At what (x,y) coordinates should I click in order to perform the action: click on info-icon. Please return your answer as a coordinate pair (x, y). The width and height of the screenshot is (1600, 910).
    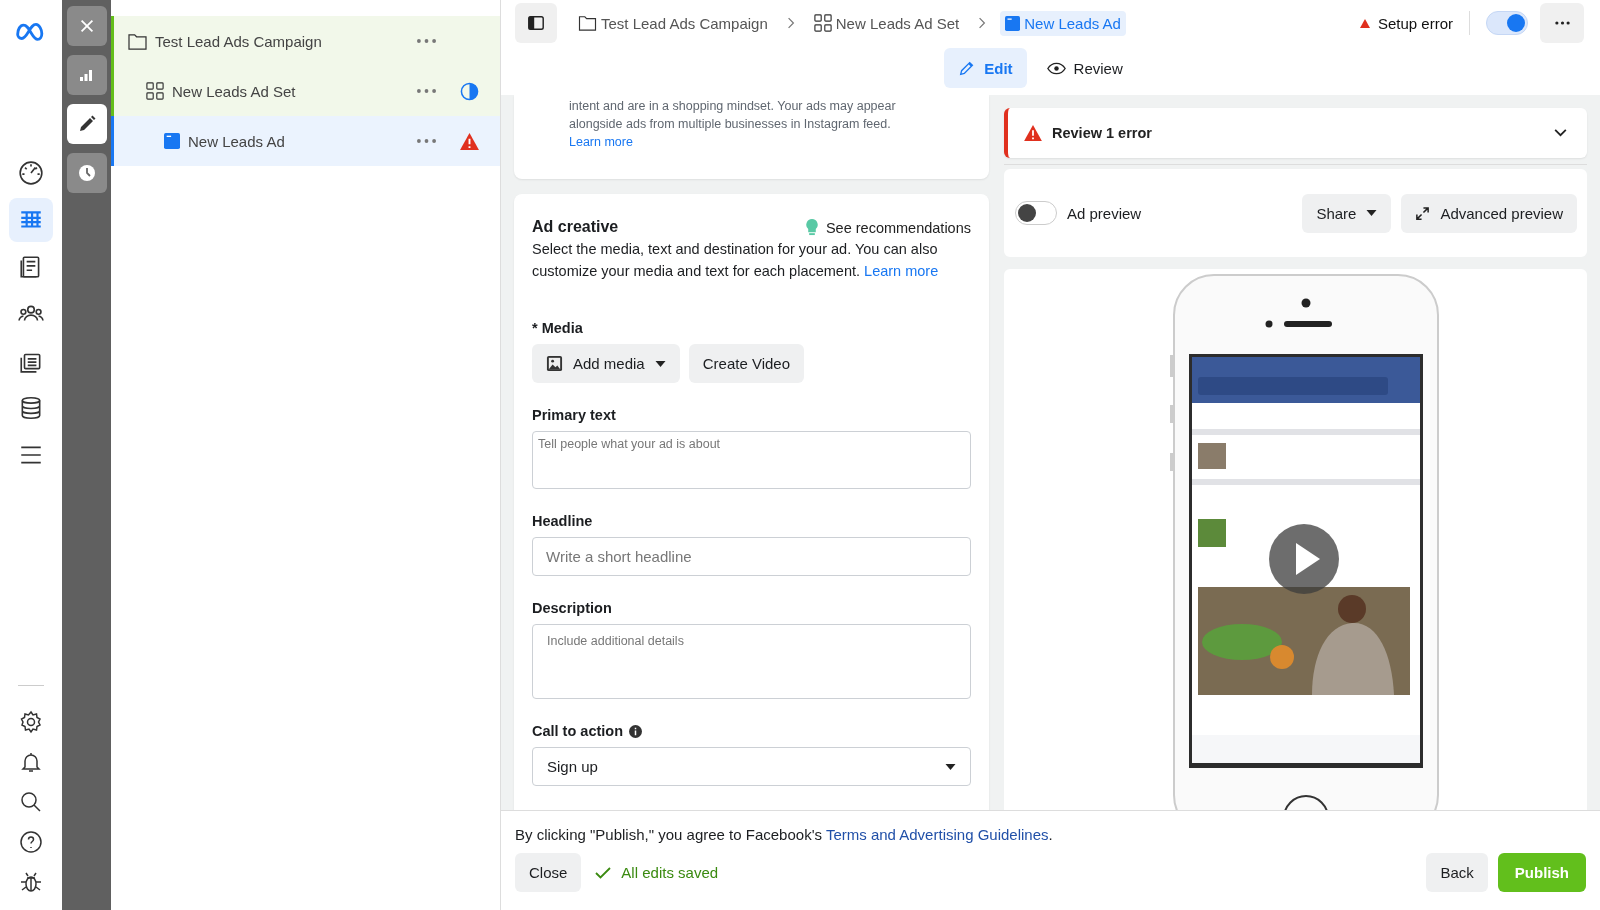
    Looking at the image, I should click on (636, 731).